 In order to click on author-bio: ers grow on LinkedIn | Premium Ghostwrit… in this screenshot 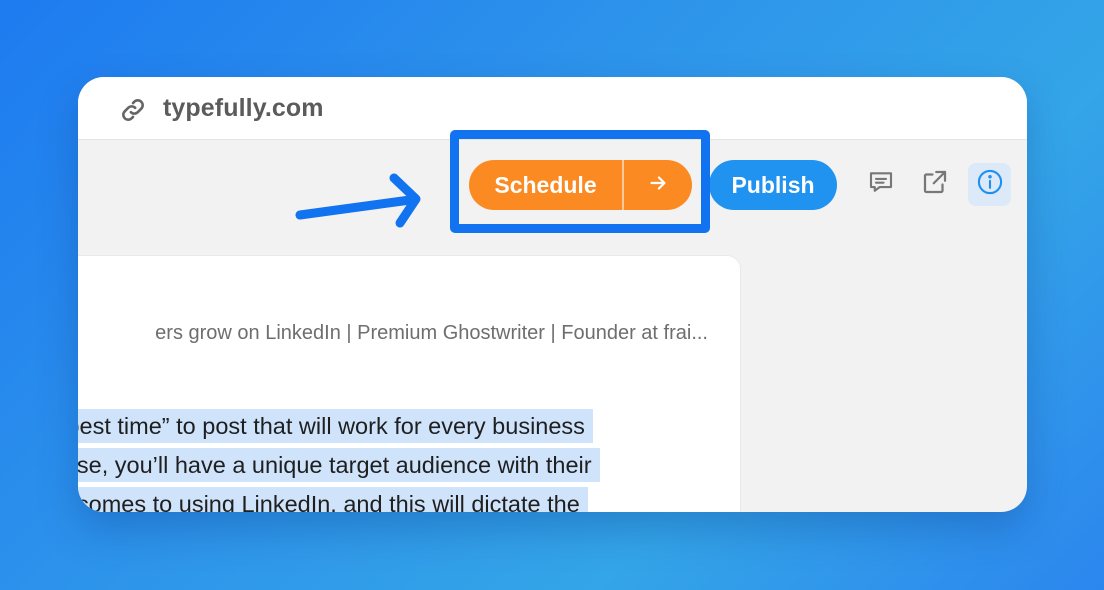, I will do `click(393, 333)`.